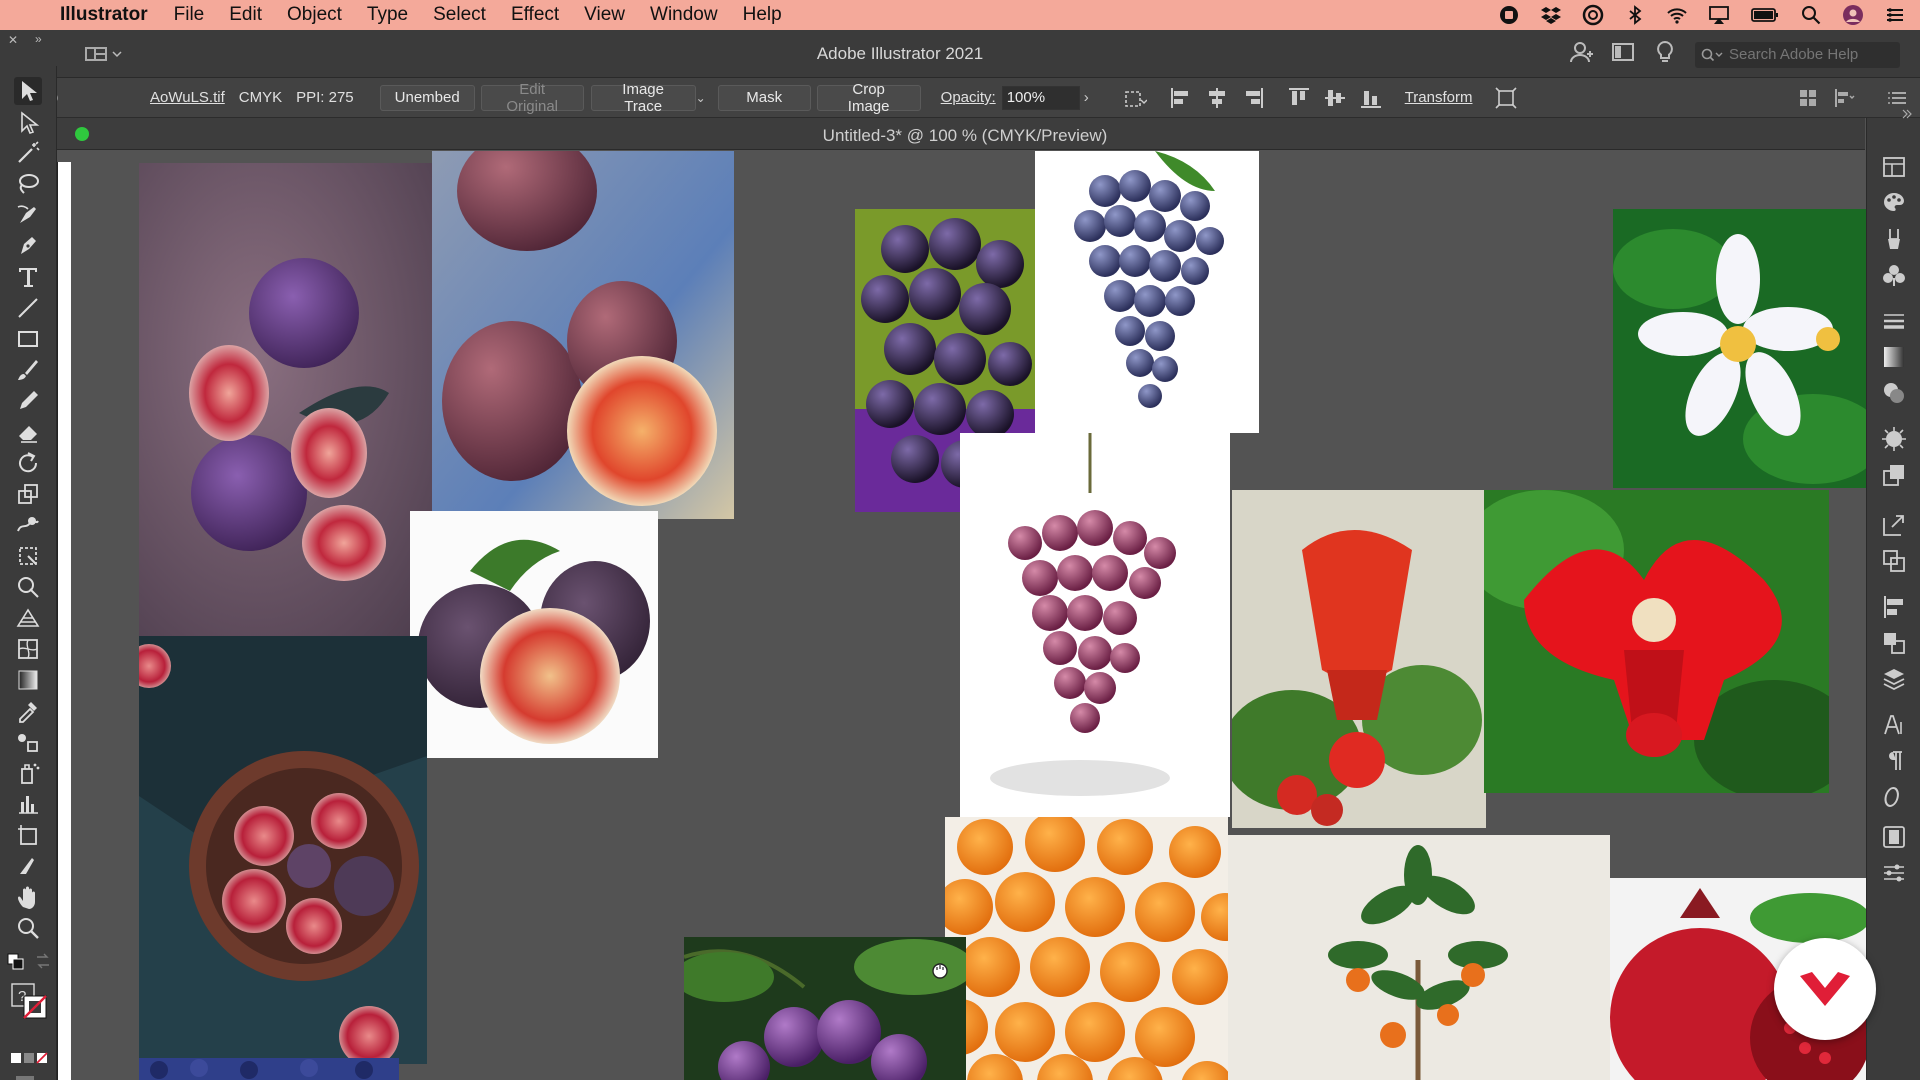 This screenshot has height=1080, width=1920. I want to click on menu-view: View, so click(604, 15).